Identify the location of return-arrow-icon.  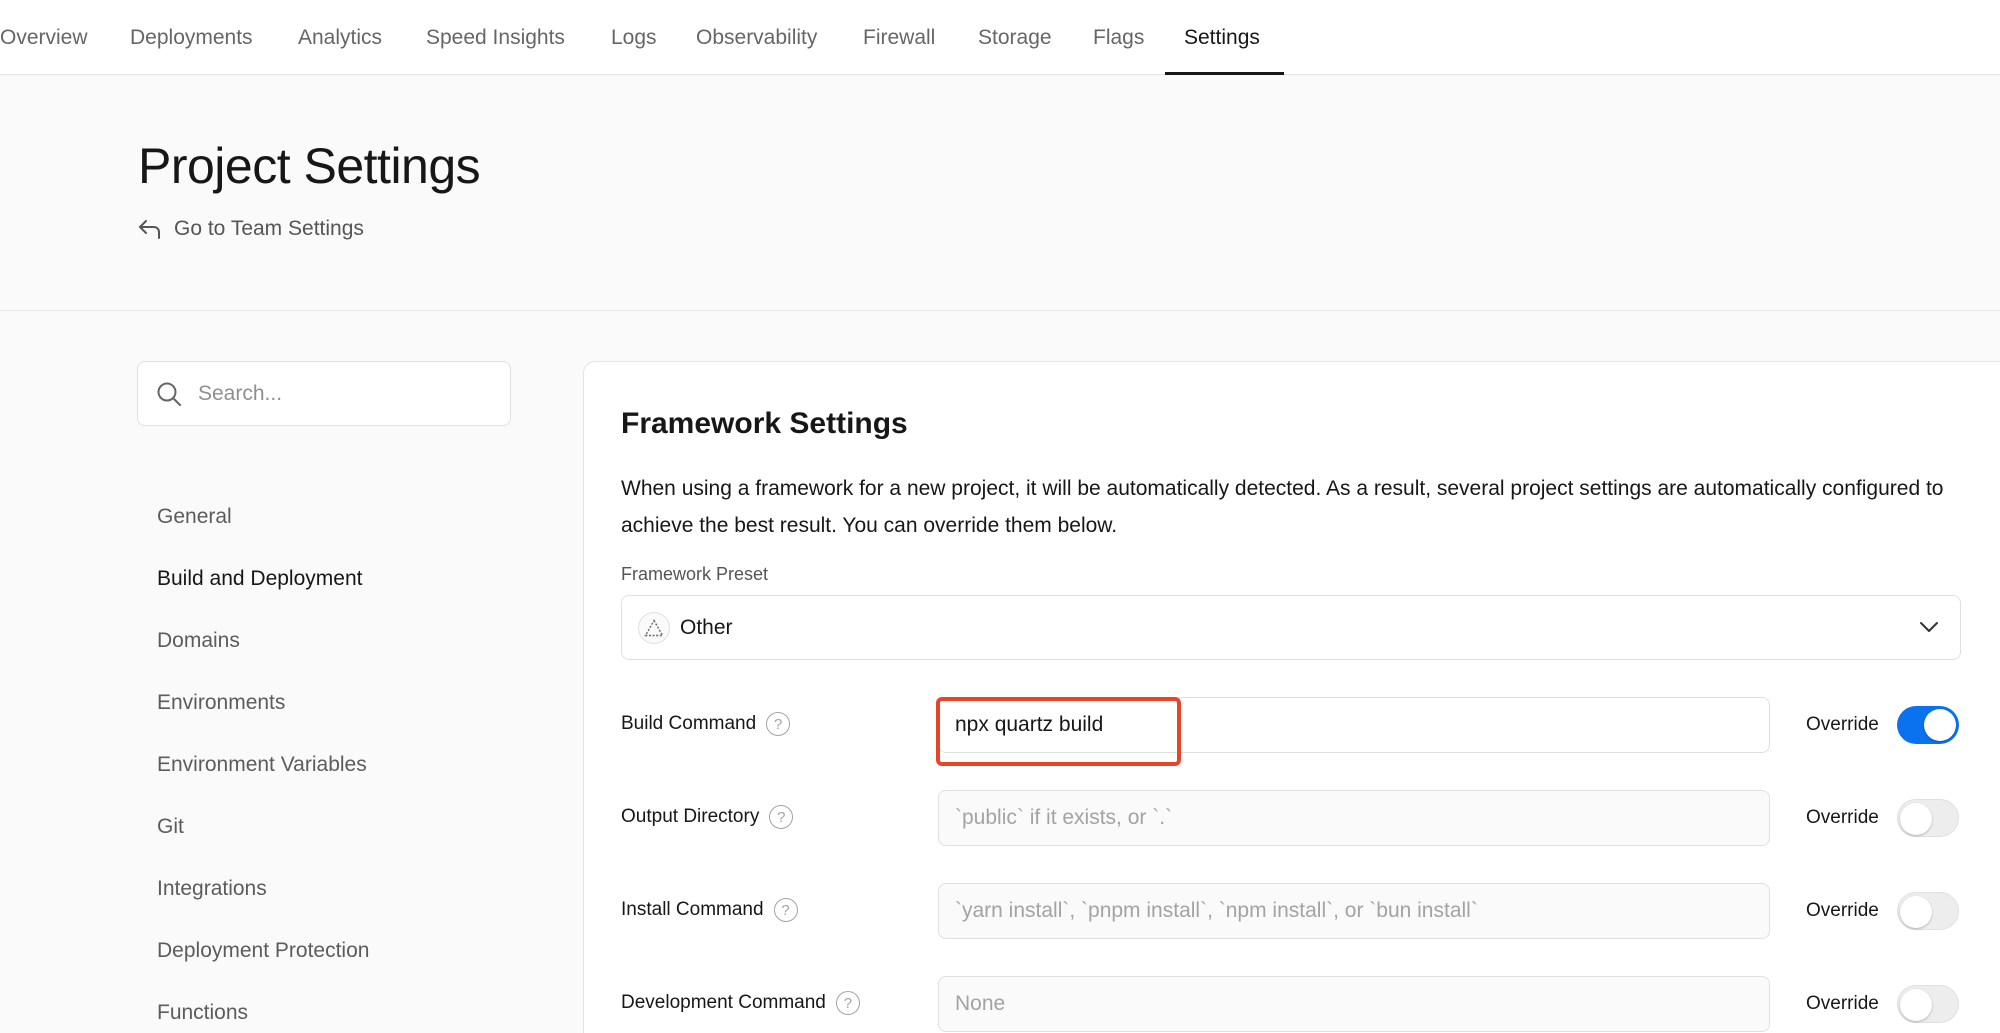
(149, 229).